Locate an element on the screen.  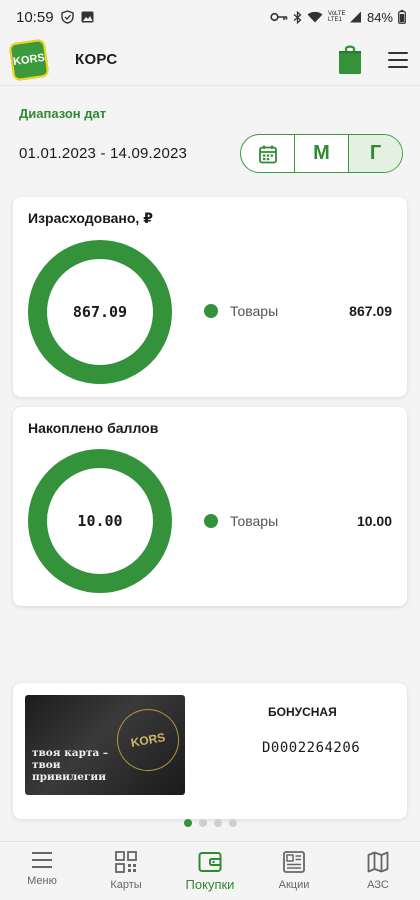
kors-logo: KORS is located at coordinates (29, 59).